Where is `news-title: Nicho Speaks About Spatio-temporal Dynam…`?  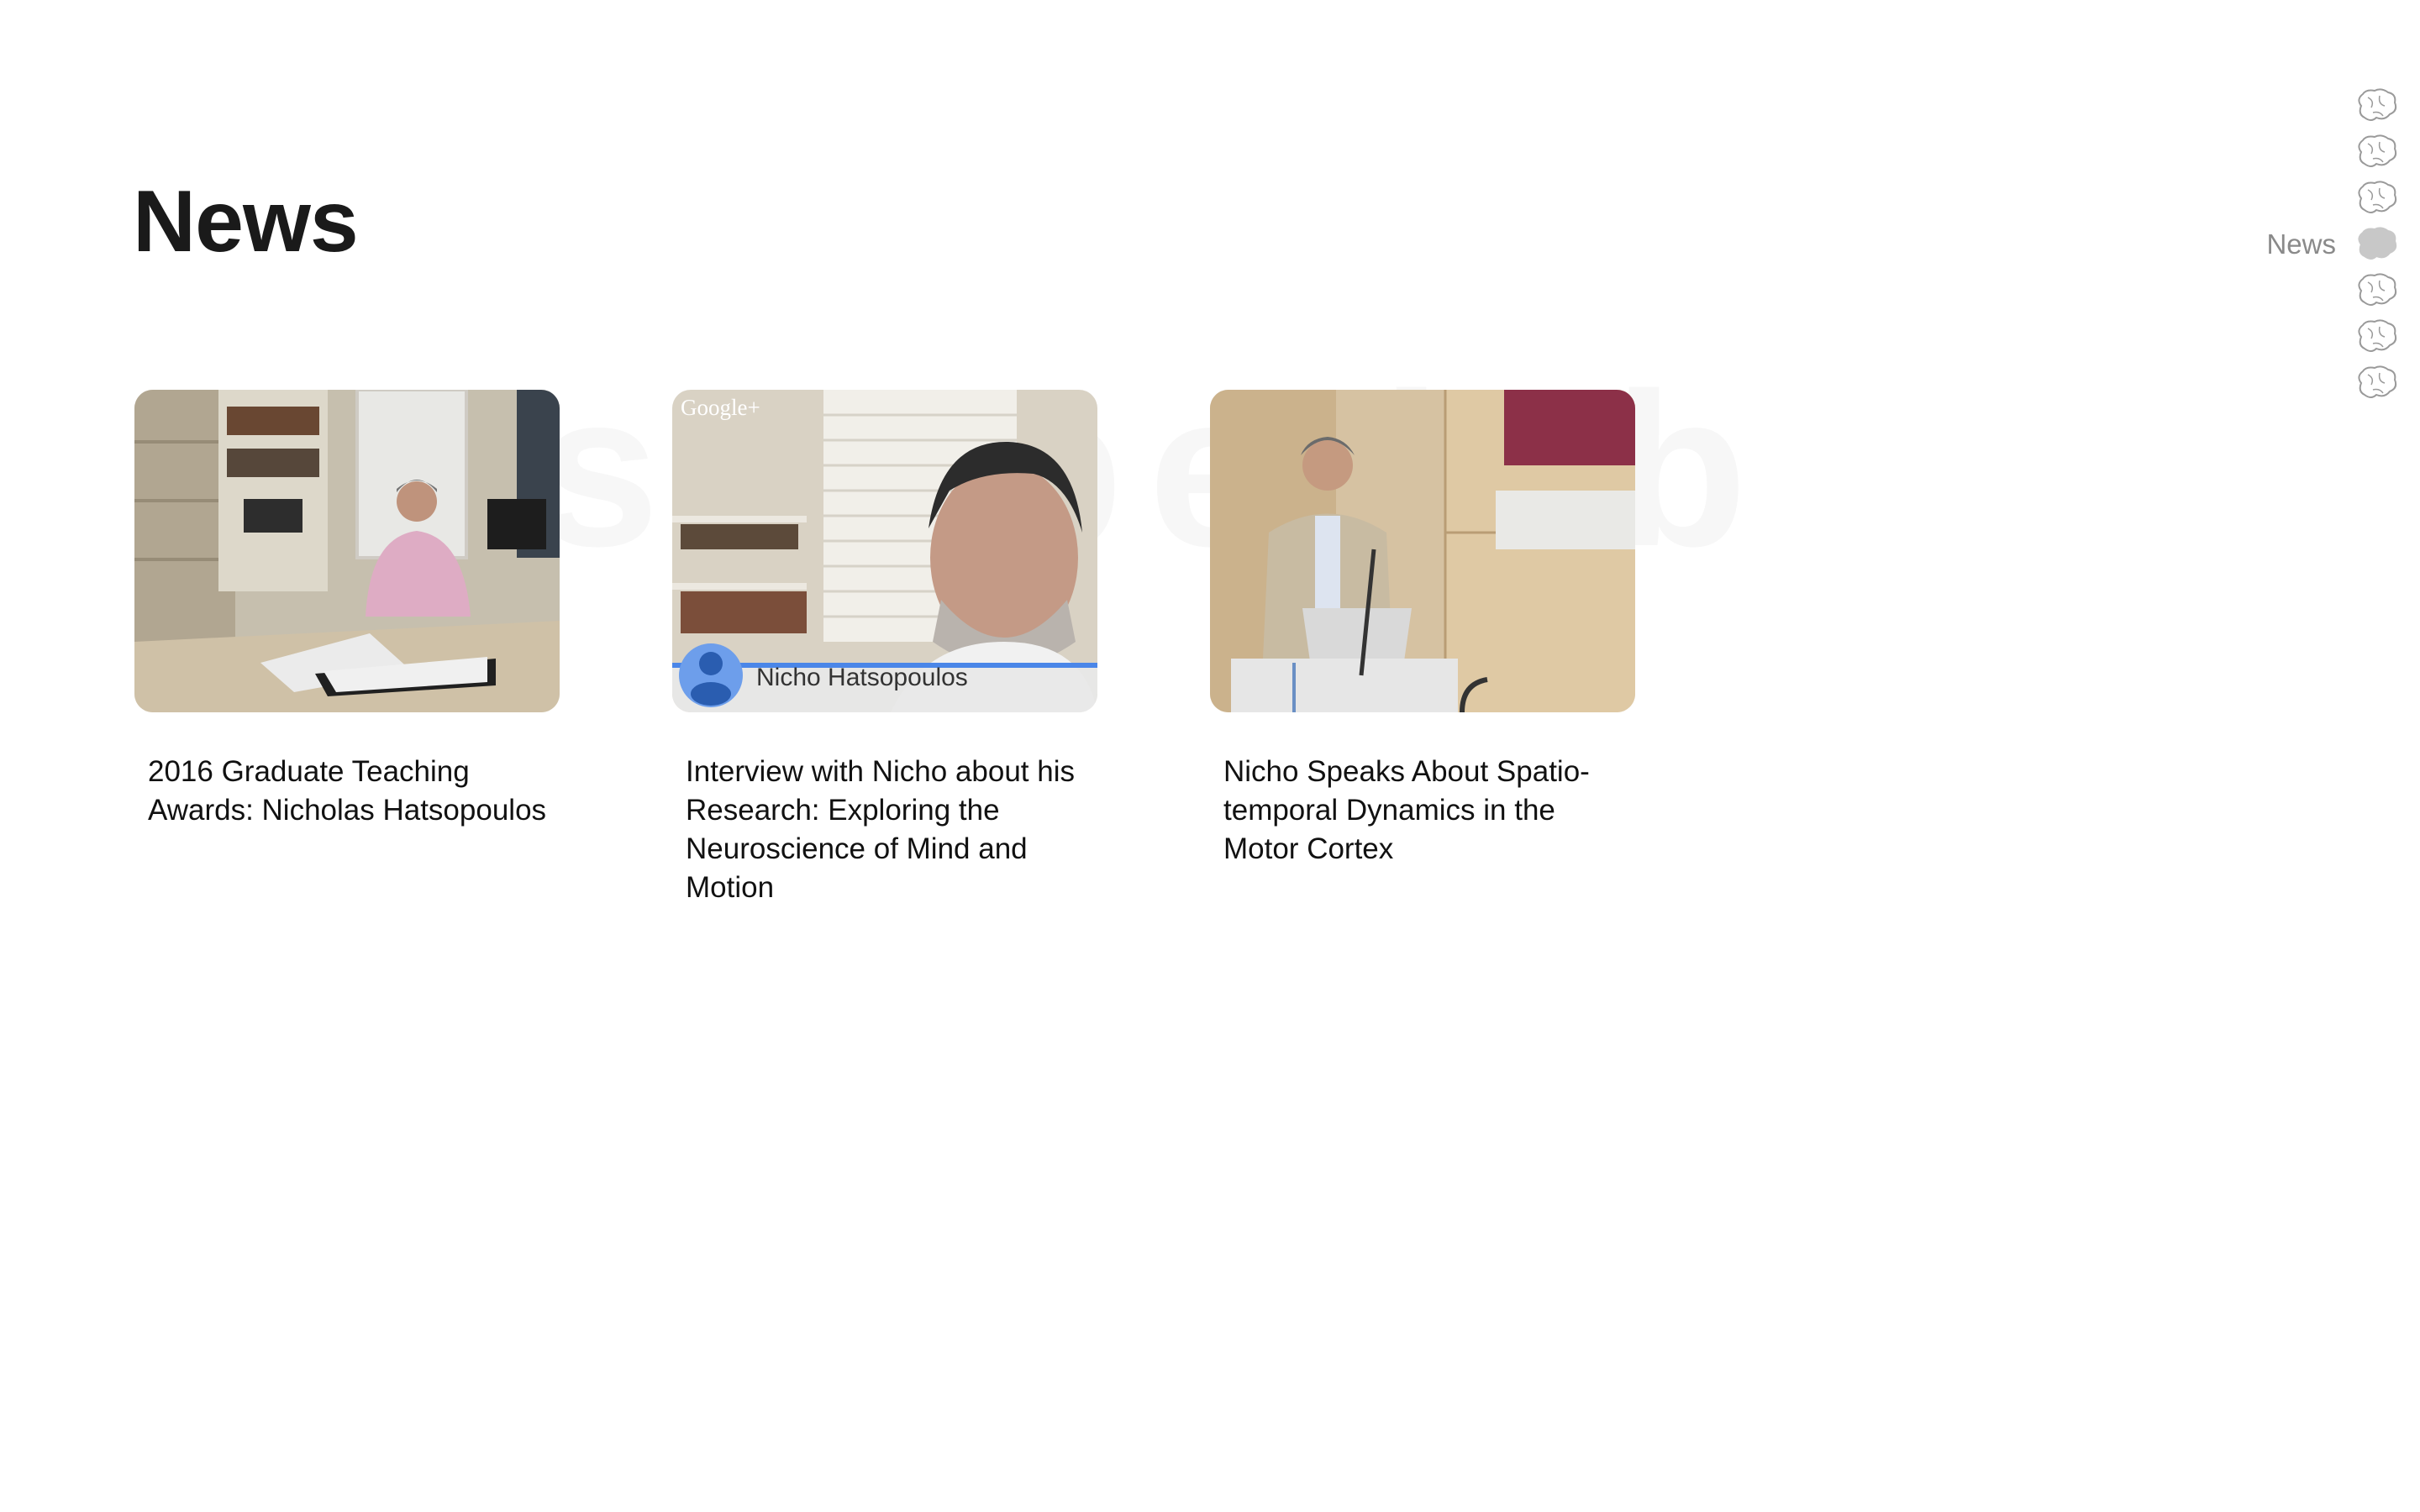
news-title: Nicho Speaks About Spatio-temporal Dynam… is located at coordinates (1429, 811).